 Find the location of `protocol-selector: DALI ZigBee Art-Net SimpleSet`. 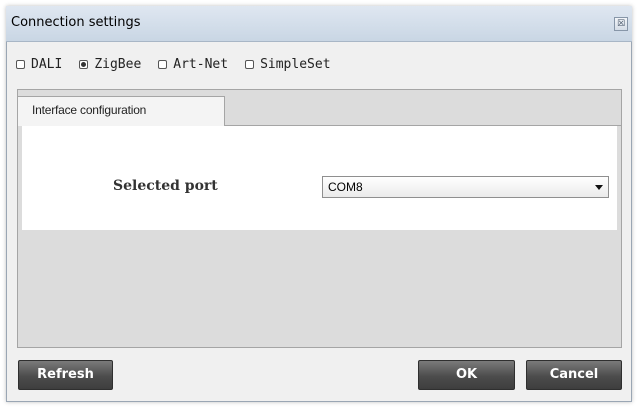

protocol-selector: DALI ZigBee Art-Net SimpleSet is located at coordinates (182, 64).